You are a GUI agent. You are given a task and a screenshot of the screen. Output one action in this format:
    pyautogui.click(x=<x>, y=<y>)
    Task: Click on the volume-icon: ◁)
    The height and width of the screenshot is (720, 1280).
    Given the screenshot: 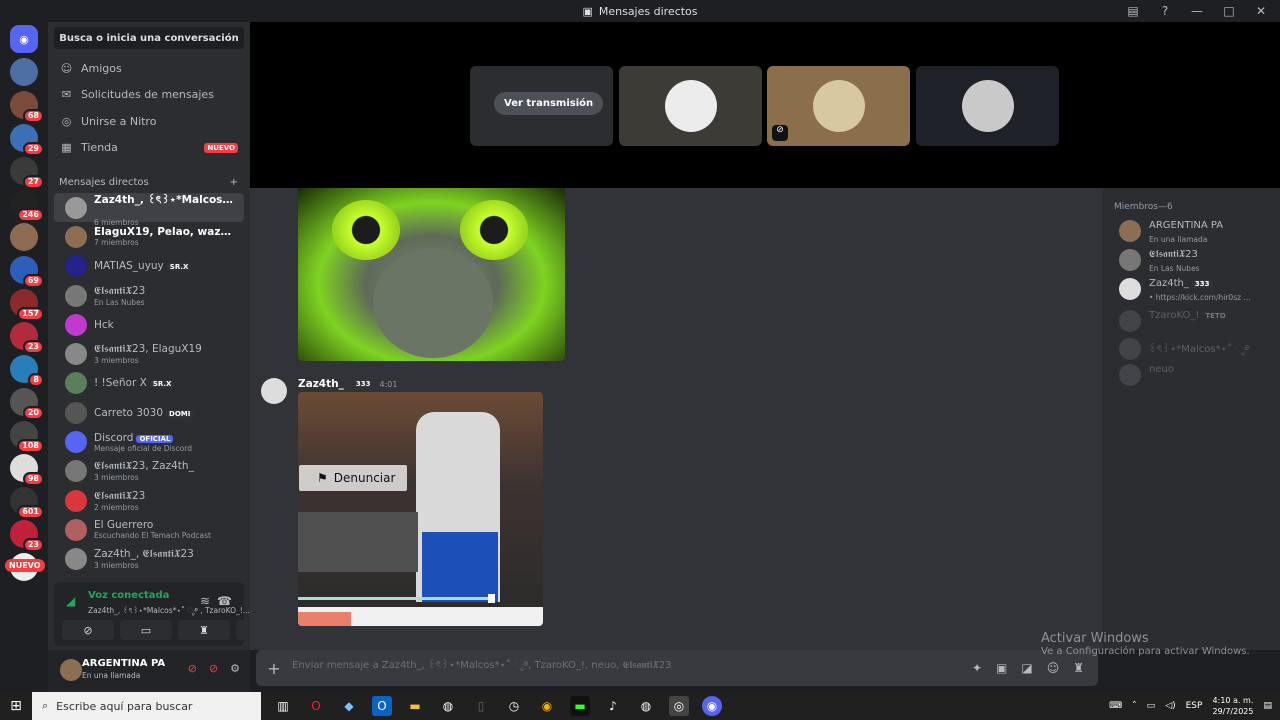 What is the action you would take?
    pyautogui.click(x=1170, y=706)
    